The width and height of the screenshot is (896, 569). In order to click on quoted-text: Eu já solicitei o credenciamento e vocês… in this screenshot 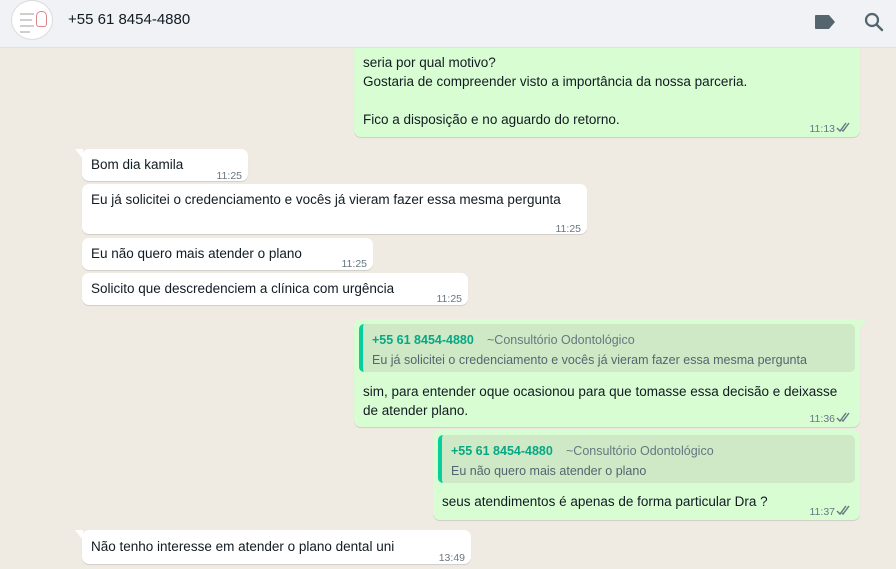, I will do `click(589, 360)`.